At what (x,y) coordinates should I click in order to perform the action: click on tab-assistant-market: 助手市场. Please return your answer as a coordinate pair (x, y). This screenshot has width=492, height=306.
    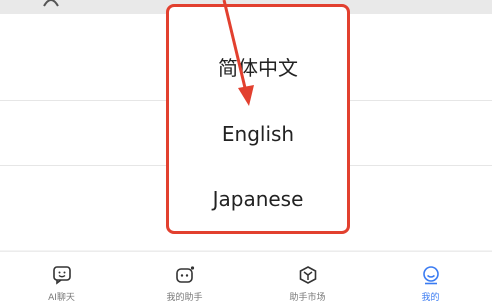
    Looking at the image, I should click on (307, 279).